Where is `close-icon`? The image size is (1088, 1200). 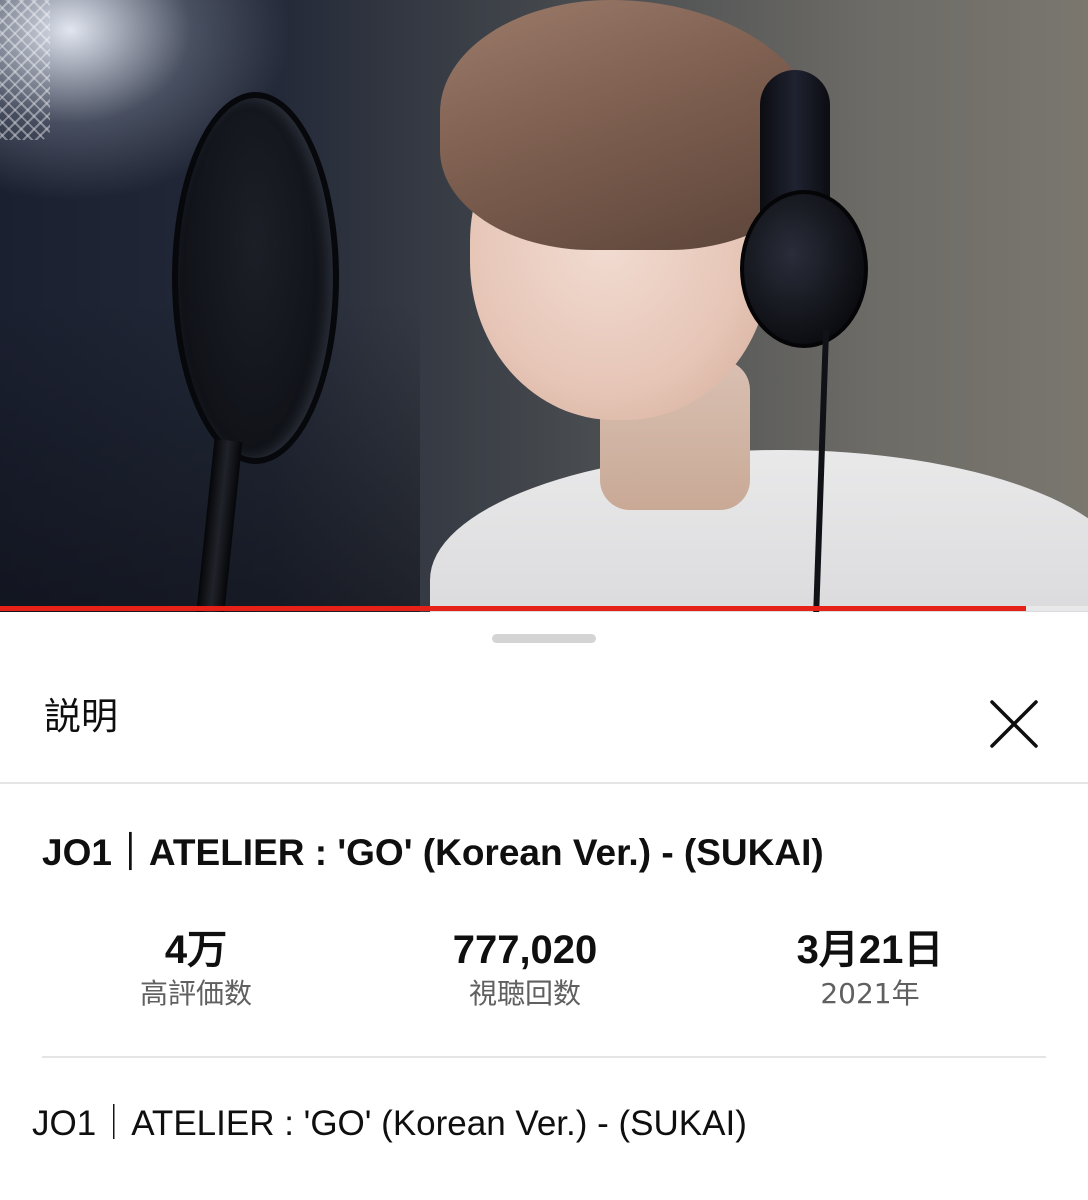
close-icon is located at coordinates (1014, 724).